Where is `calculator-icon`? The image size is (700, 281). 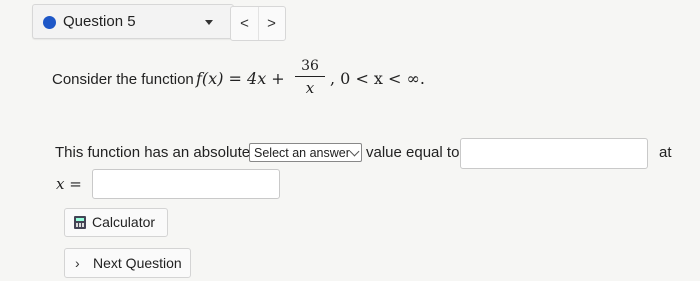 calculator-icon is located at coordinates (80, 222).